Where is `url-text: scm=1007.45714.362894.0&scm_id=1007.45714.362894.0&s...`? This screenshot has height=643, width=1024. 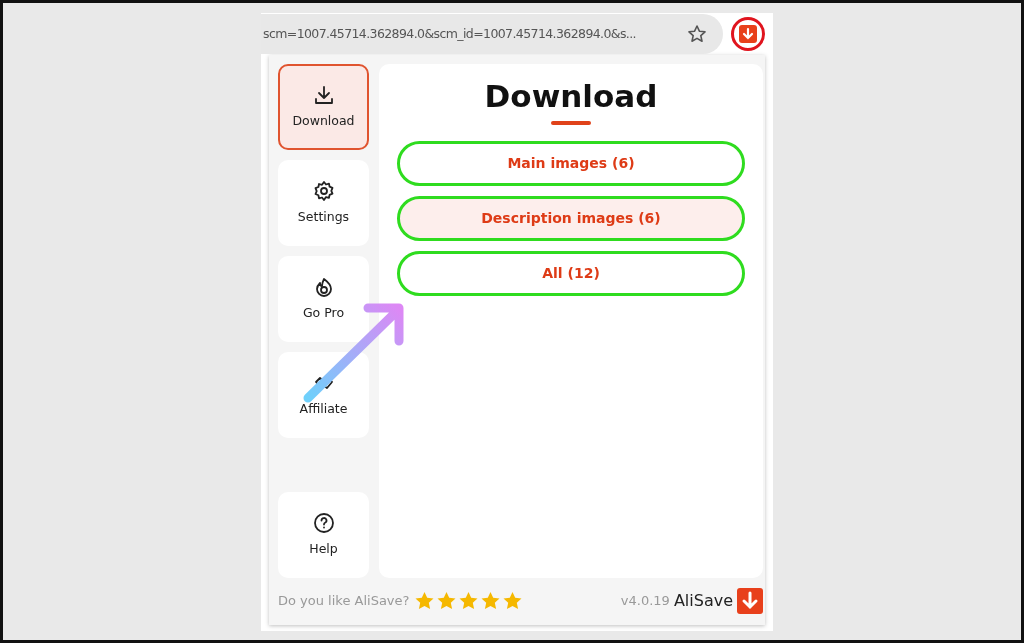 url-text: scm=1007.45714.362894.0&scm_id=1007.45714.362894.0&s... is located at coordinates (450, 33).